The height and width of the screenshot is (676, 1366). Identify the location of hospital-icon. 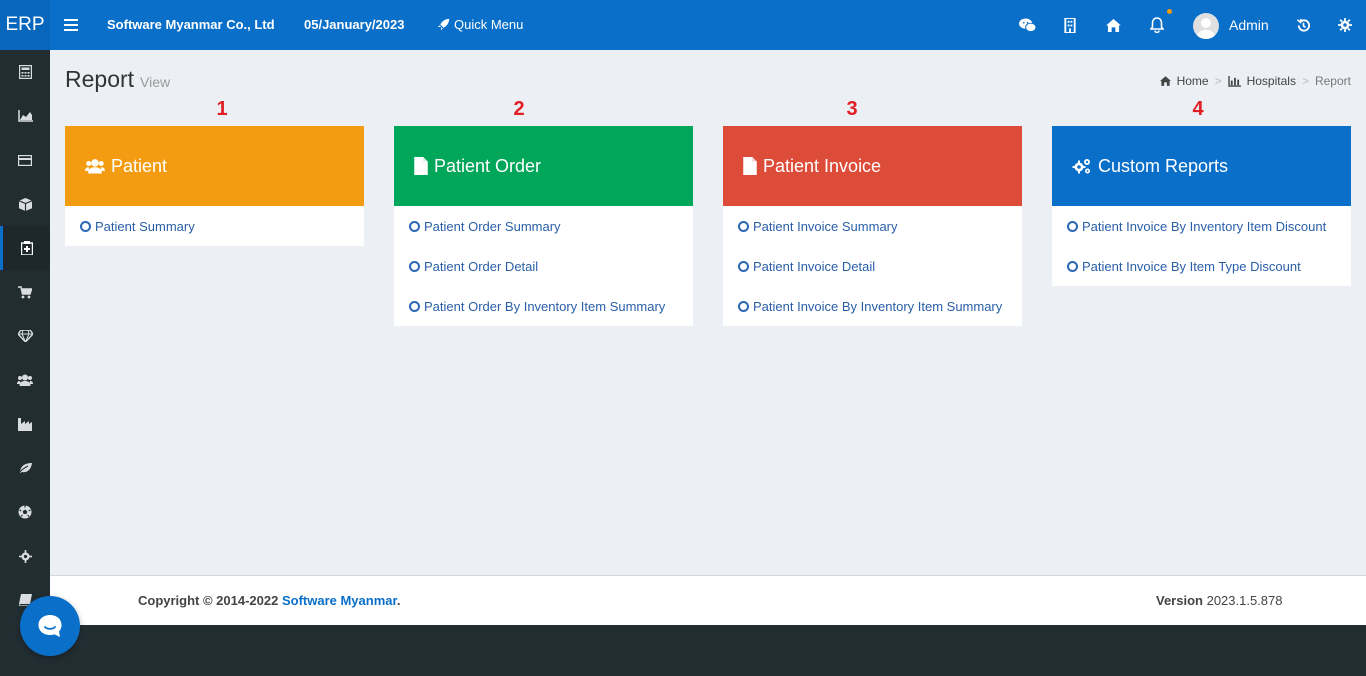
(26, 248).